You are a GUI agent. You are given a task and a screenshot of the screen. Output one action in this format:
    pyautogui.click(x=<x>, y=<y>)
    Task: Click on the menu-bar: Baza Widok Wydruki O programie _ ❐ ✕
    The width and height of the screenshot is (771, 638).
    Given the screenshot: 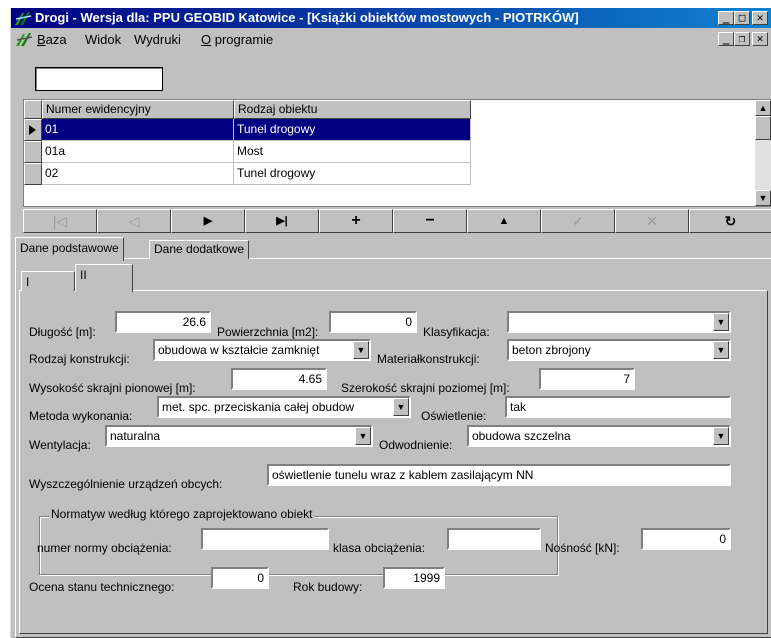 What is the action you would take?
    pyautogui.click(x=391, y=39)
    